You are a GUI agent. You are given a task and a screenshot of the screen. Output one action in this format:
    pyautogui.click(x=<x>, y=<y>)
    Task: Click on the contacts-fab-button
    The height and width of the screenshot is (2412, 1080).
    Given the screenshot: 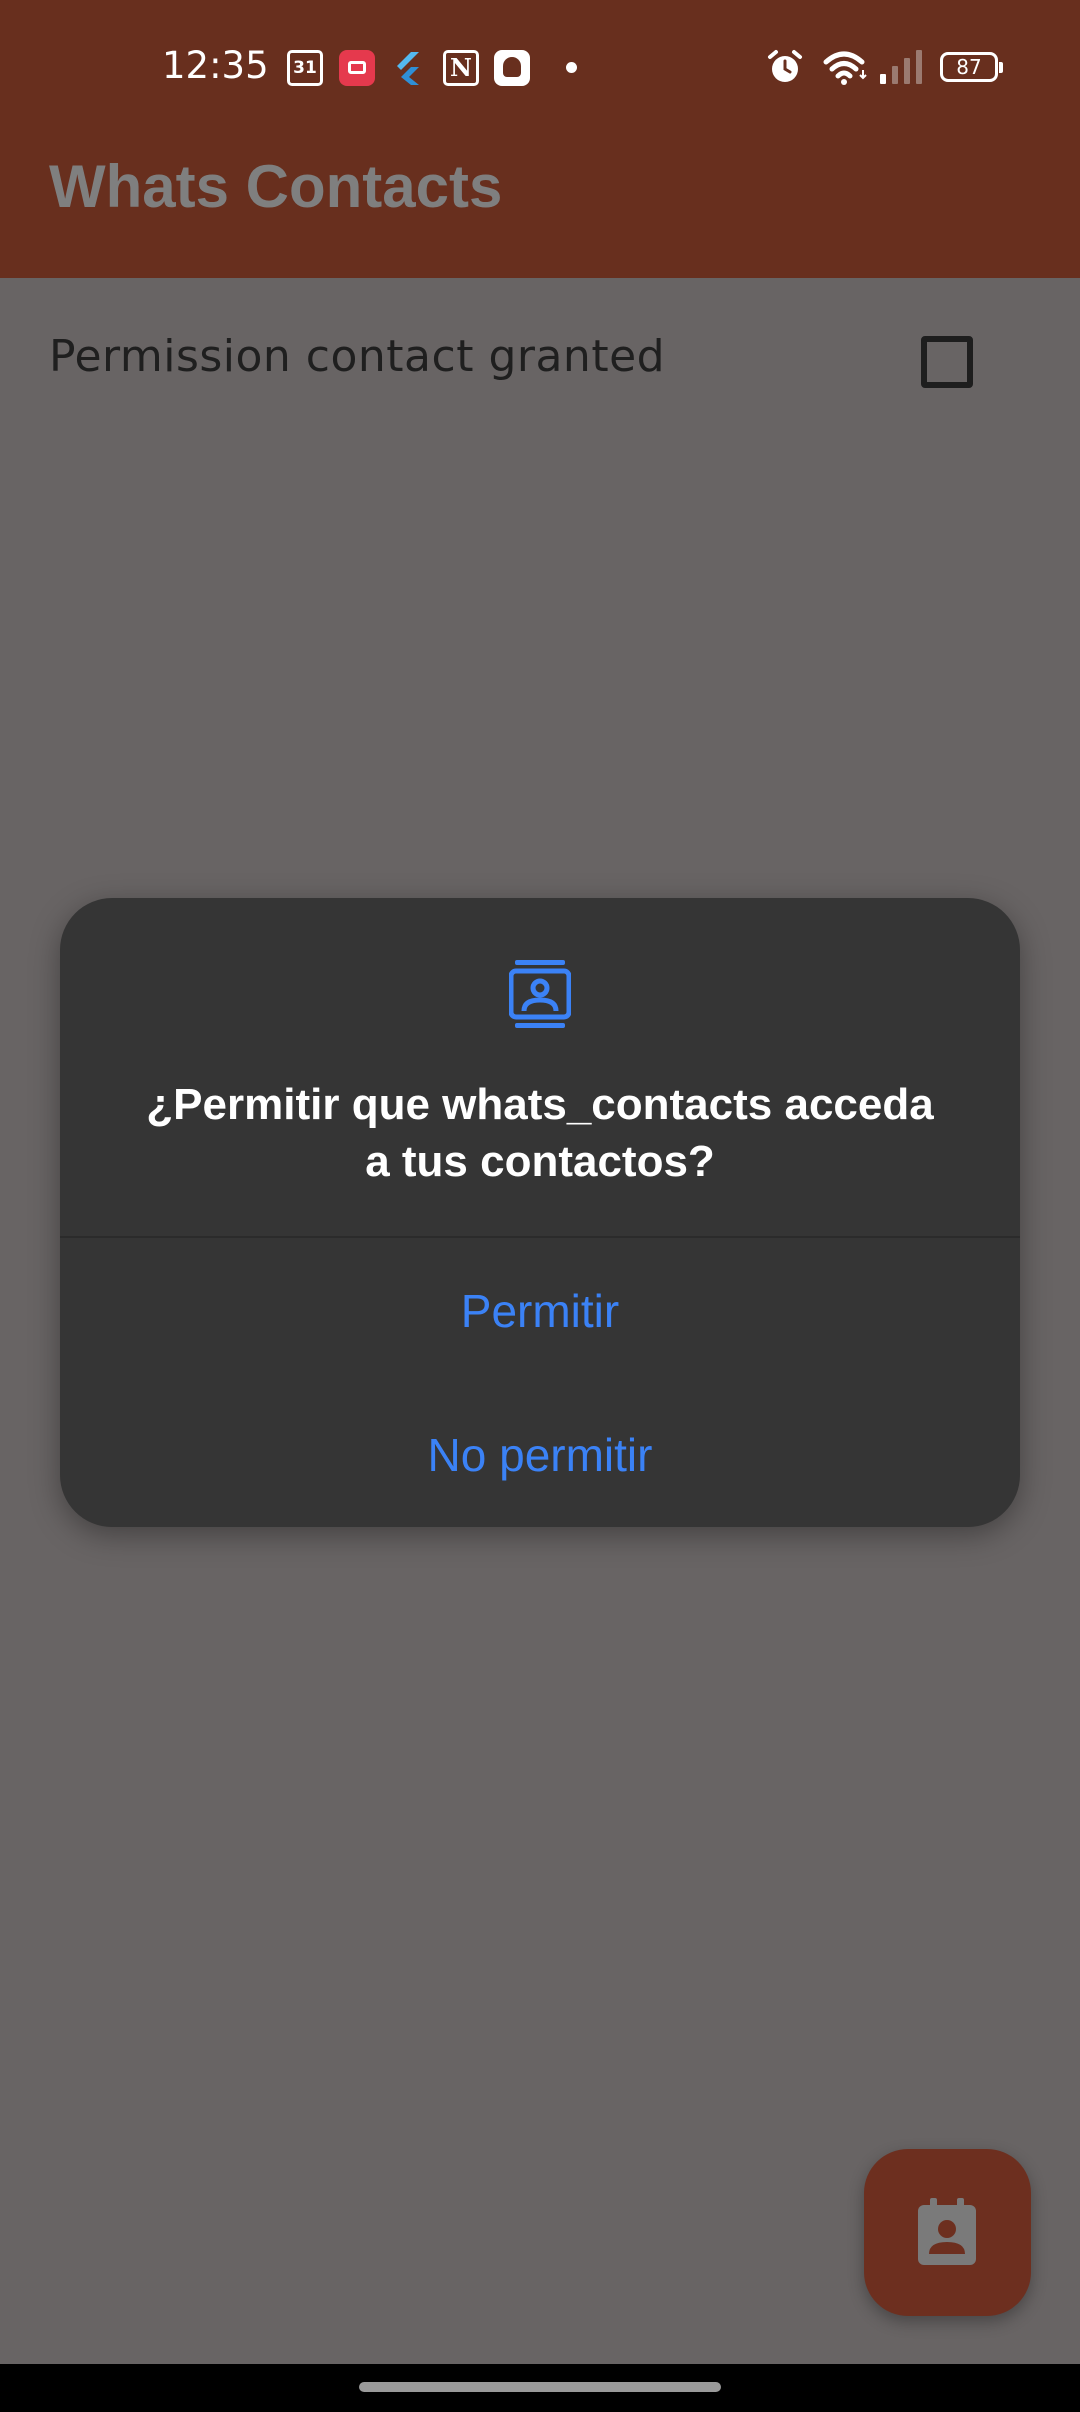 What is the action you would take?
    pyautogui.click(x=947, y=2232)
    